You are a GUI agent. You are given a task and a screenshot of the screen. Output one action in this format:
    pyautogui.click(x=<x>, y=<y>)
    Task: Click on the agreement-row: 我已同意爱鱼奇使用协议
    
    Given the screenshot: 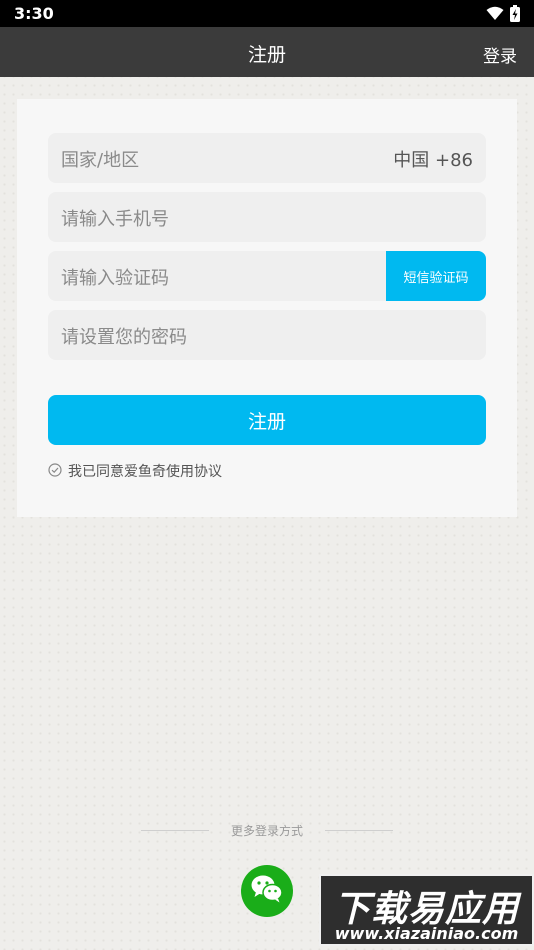 What is the action you would take?
    pyautogui.click(x=135, y=471)
    